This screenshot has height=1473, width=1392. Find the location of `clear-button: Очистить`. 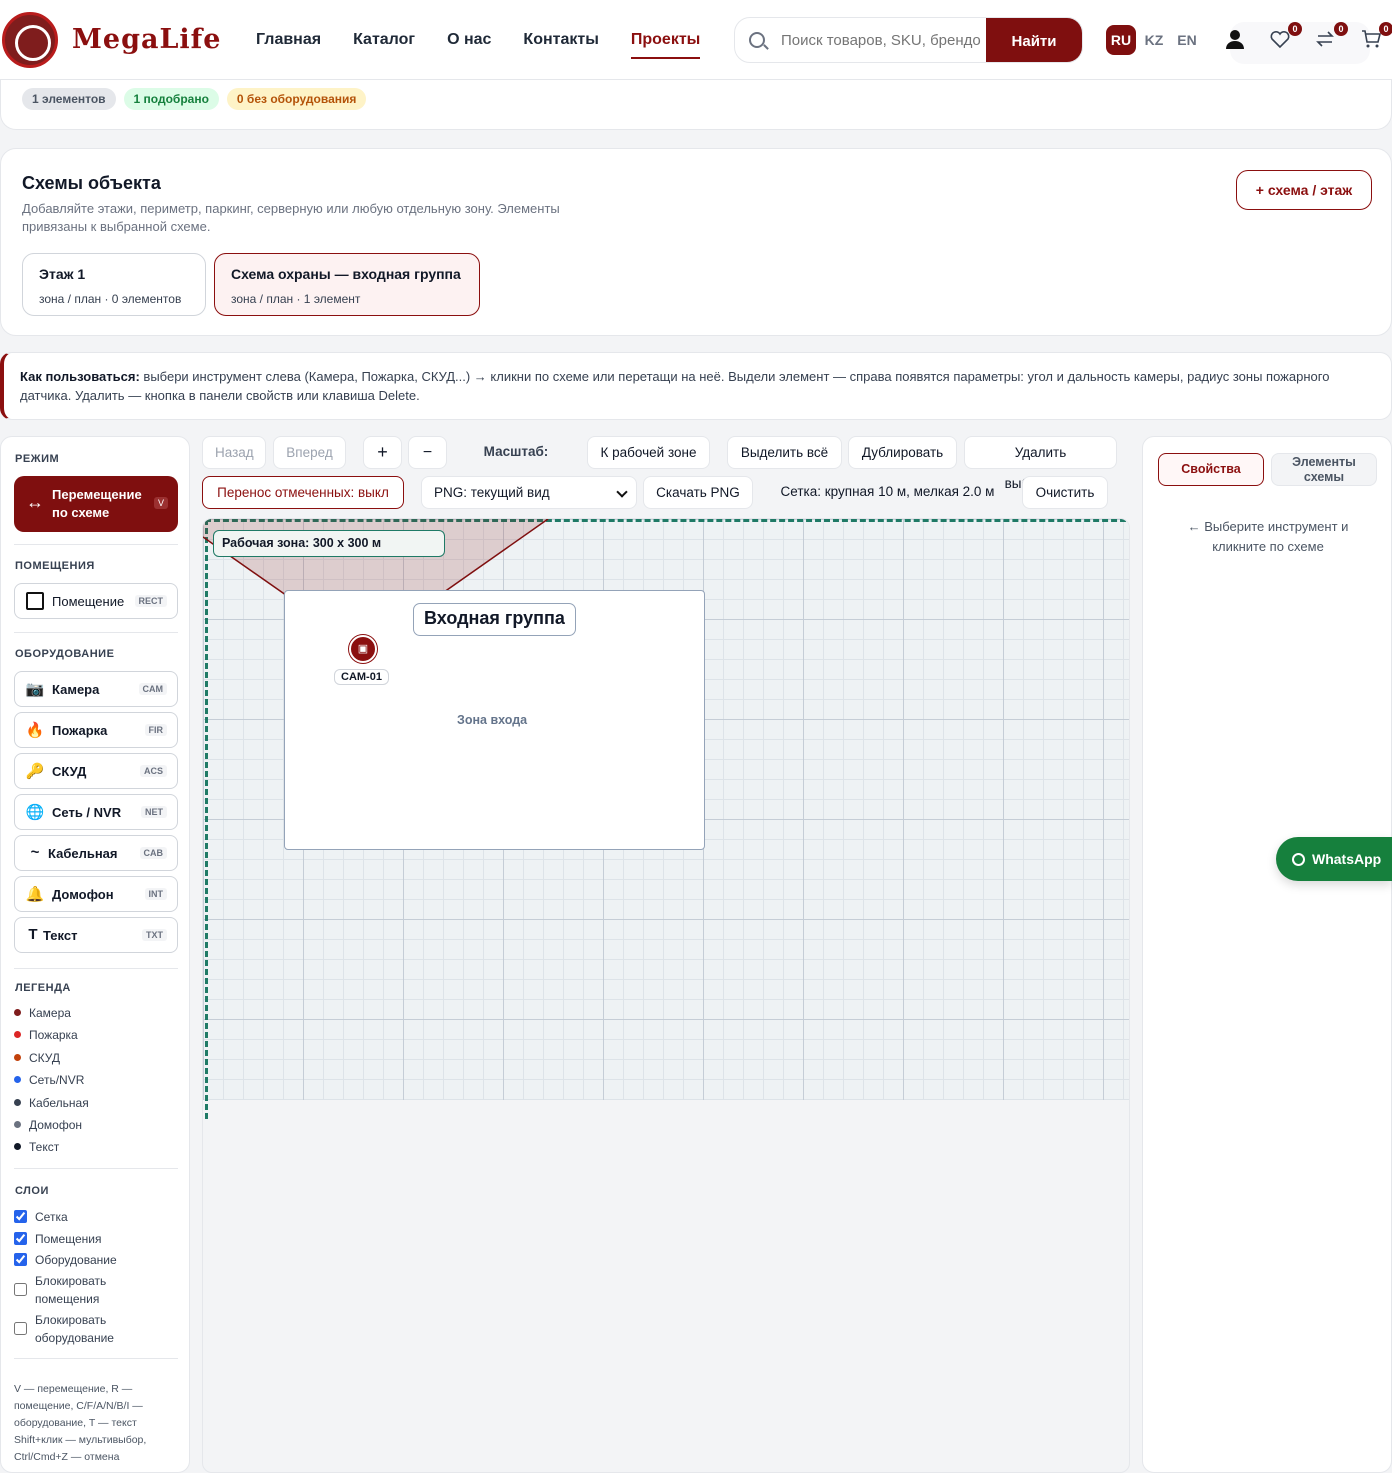

clear-button: Очистить is located at coordinates (1065, 492).